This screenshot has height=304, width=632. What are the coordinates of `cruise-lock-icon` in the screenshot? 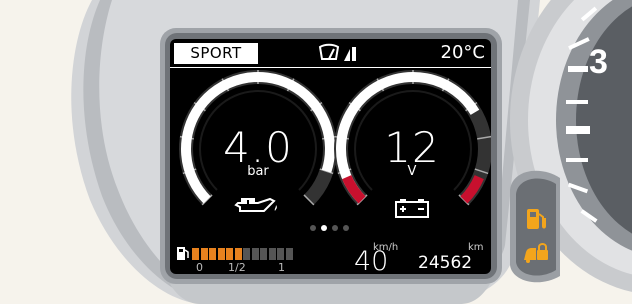 It's located at (536, 252).